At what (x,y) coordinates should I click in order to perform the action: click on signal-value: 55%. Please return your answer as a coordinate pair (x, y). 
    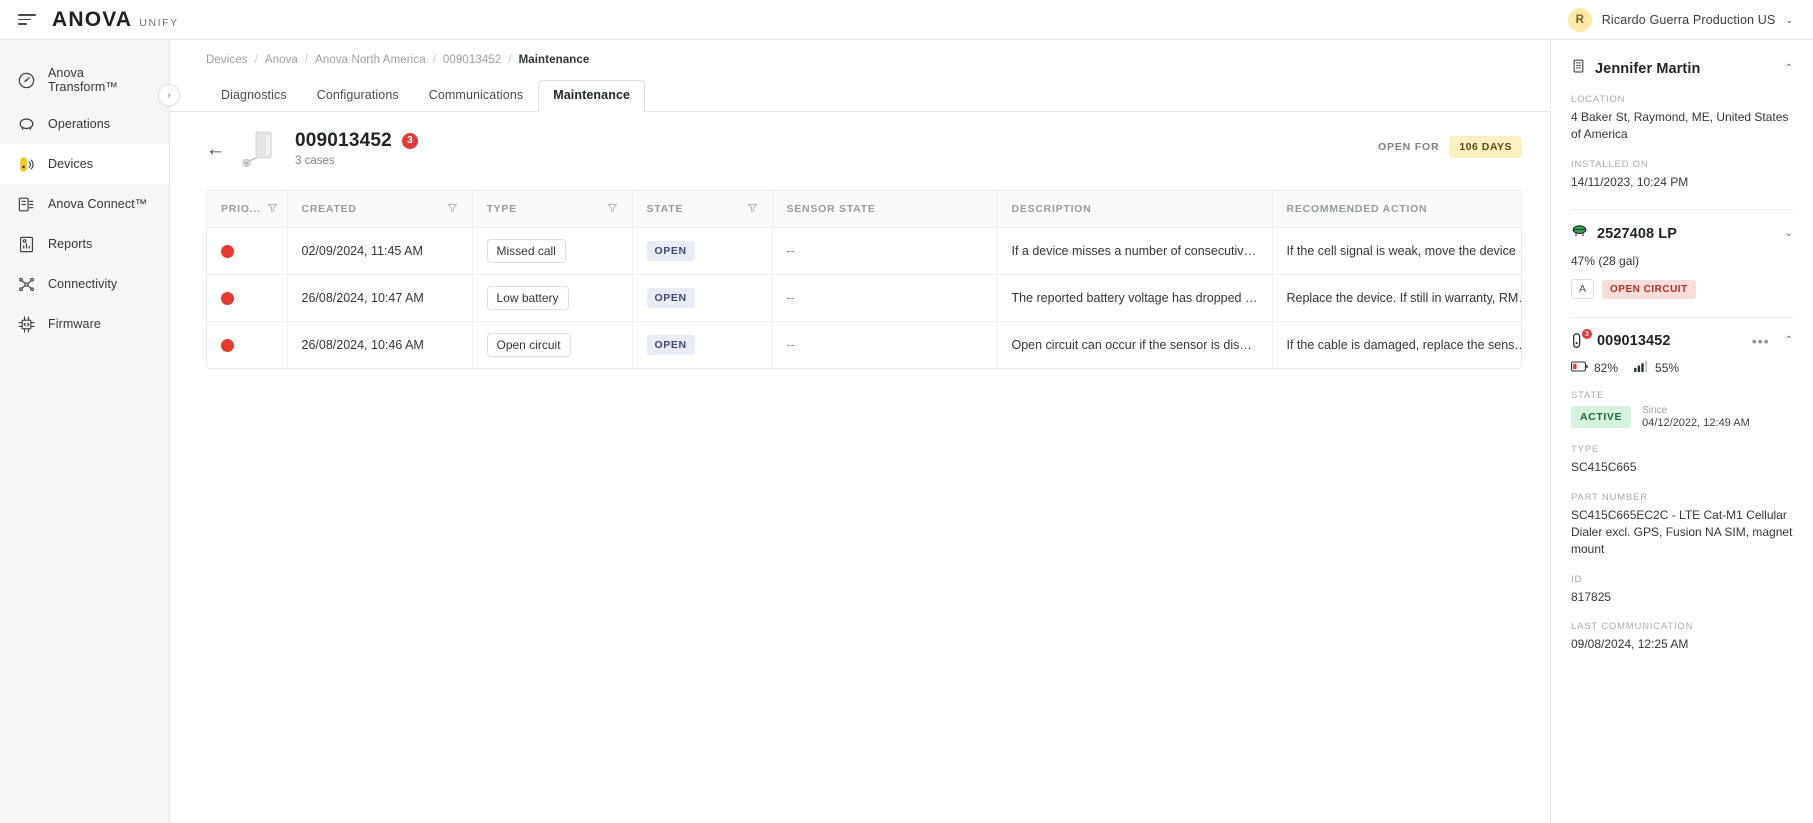
    Looking at the image, I should click on (1667, 367).